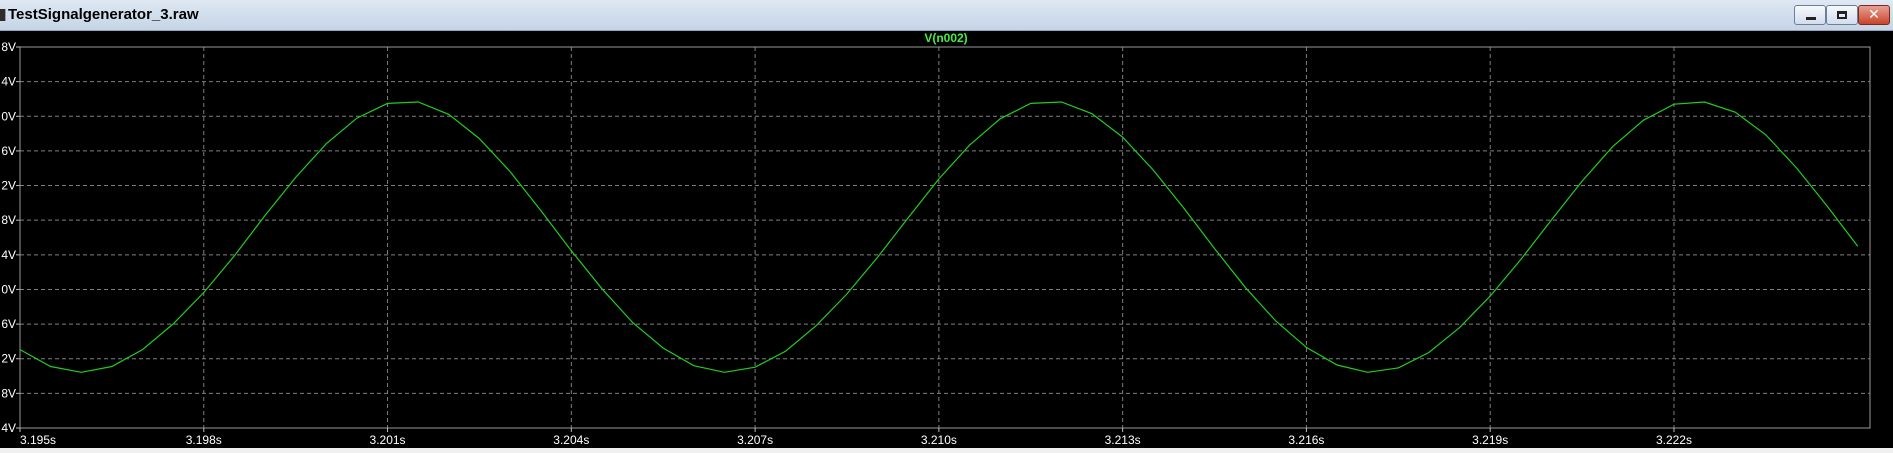 This screenshot has height=453, width=1893. I want to click on maximize-button, so click(1842, 15).